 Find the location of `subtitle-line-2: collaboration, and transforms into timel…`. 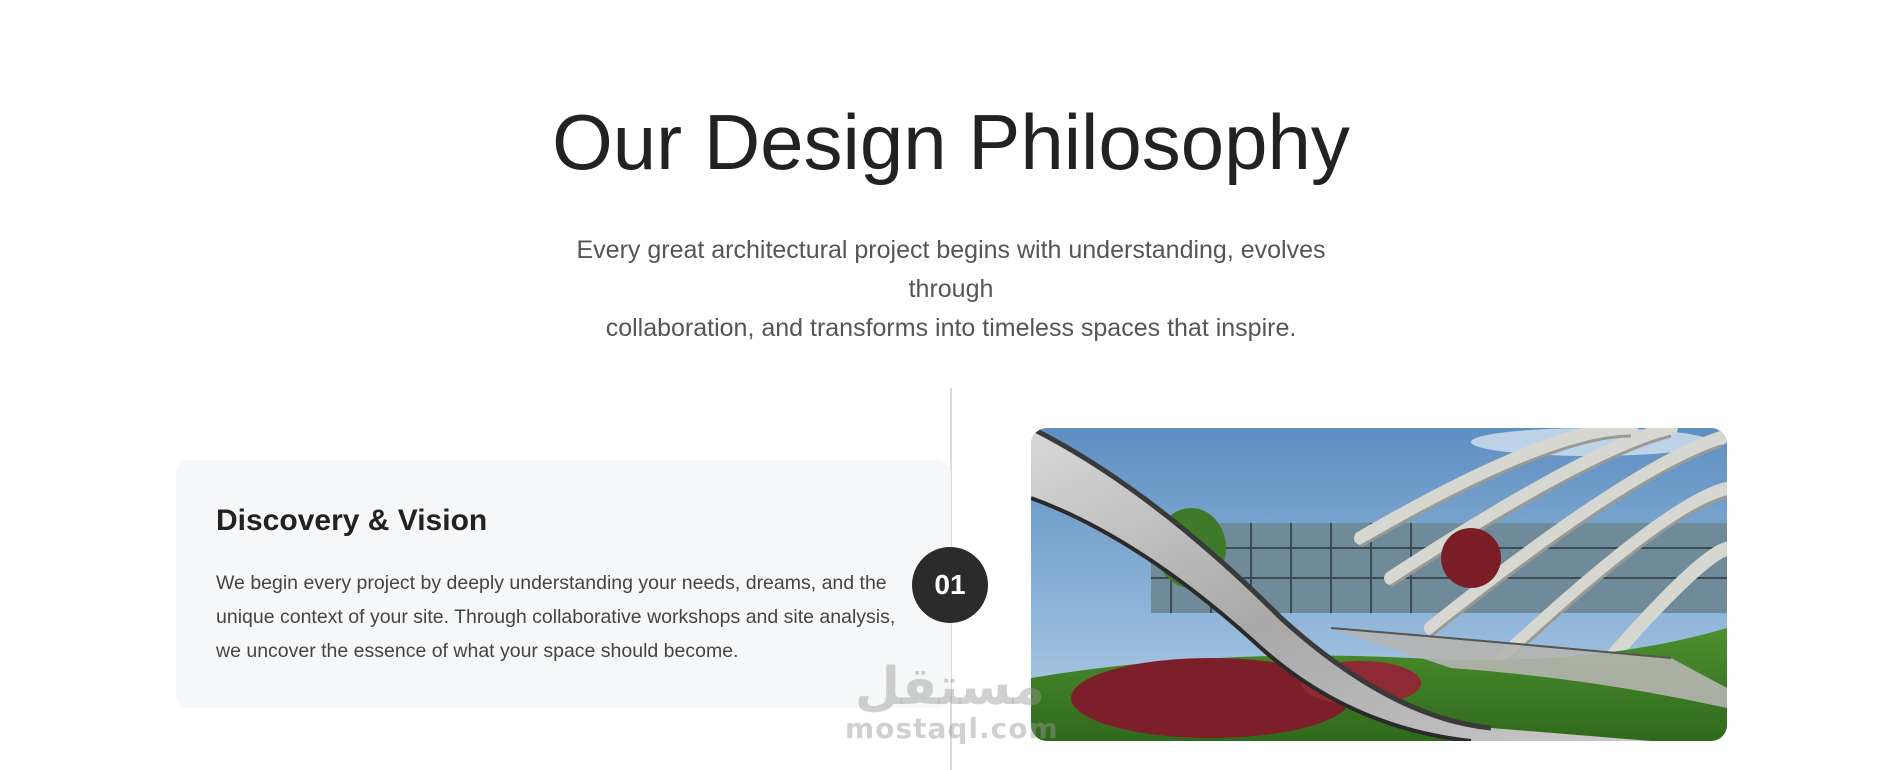

subtitle-line-2: collaboration, and transforms into timel… is located at coordinates (951, 328).